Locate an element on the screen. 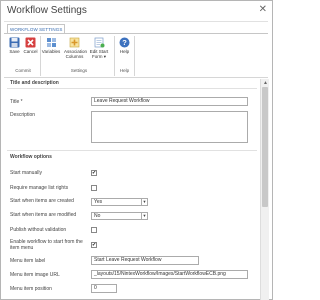  cancel-icon is located at coordinates (30, 42).